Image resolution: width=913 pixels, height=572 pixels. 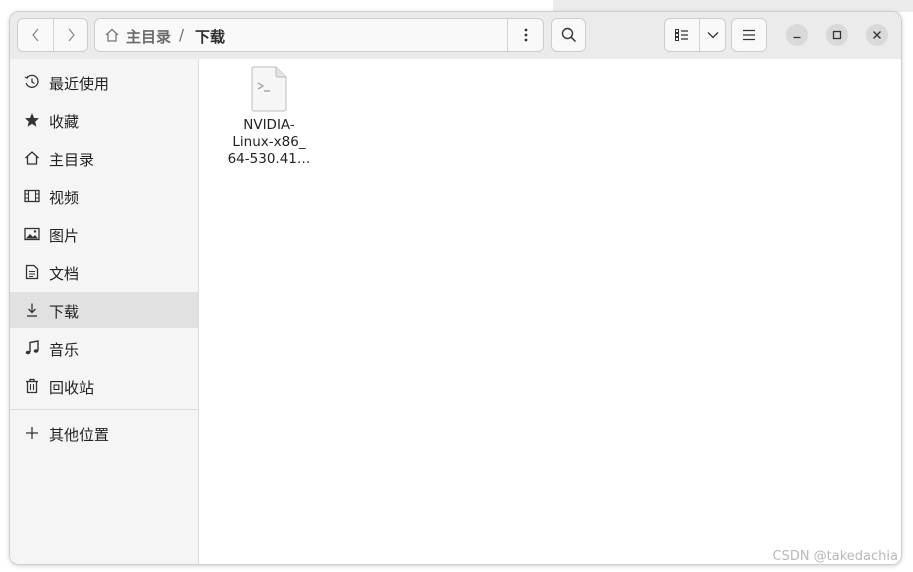 I want to click on vertical-dots-icon, so click(x=525, y=35).